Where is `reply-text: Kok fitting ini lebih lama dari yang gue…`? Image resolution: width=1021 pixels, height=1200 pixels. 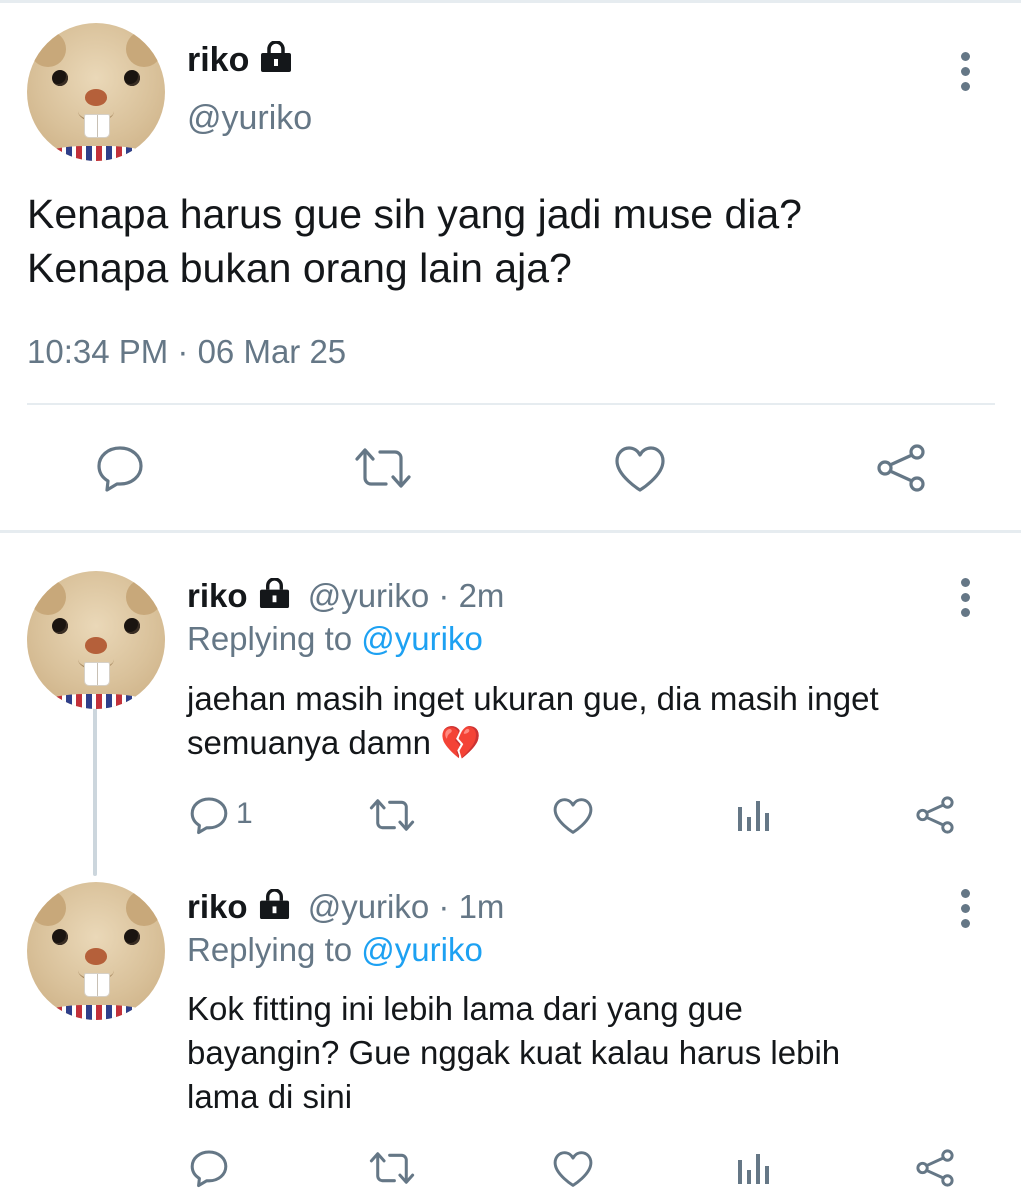 reply-text: Kok fitting ini lebih lama dari yang gue… is located at coordinates (587, 1053).